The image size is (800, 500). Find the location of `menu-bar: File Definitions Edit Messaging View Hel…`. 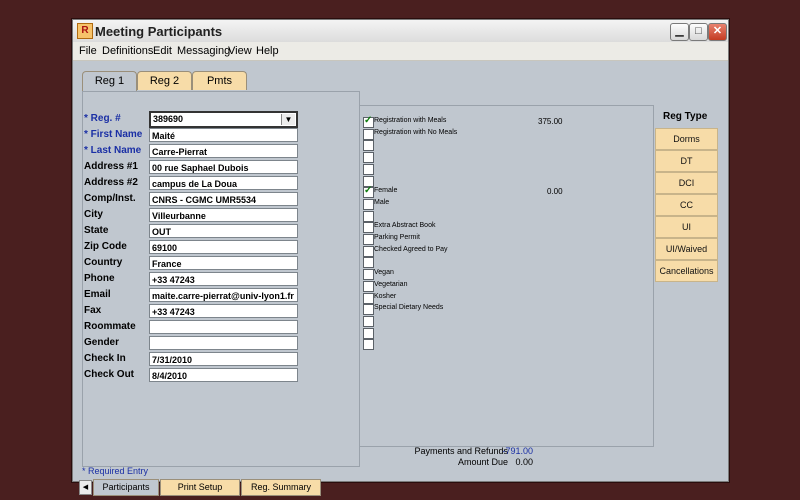

menu-bar: File Definitions Edit Messaging View Hel… is located at coordinates (400, 51).